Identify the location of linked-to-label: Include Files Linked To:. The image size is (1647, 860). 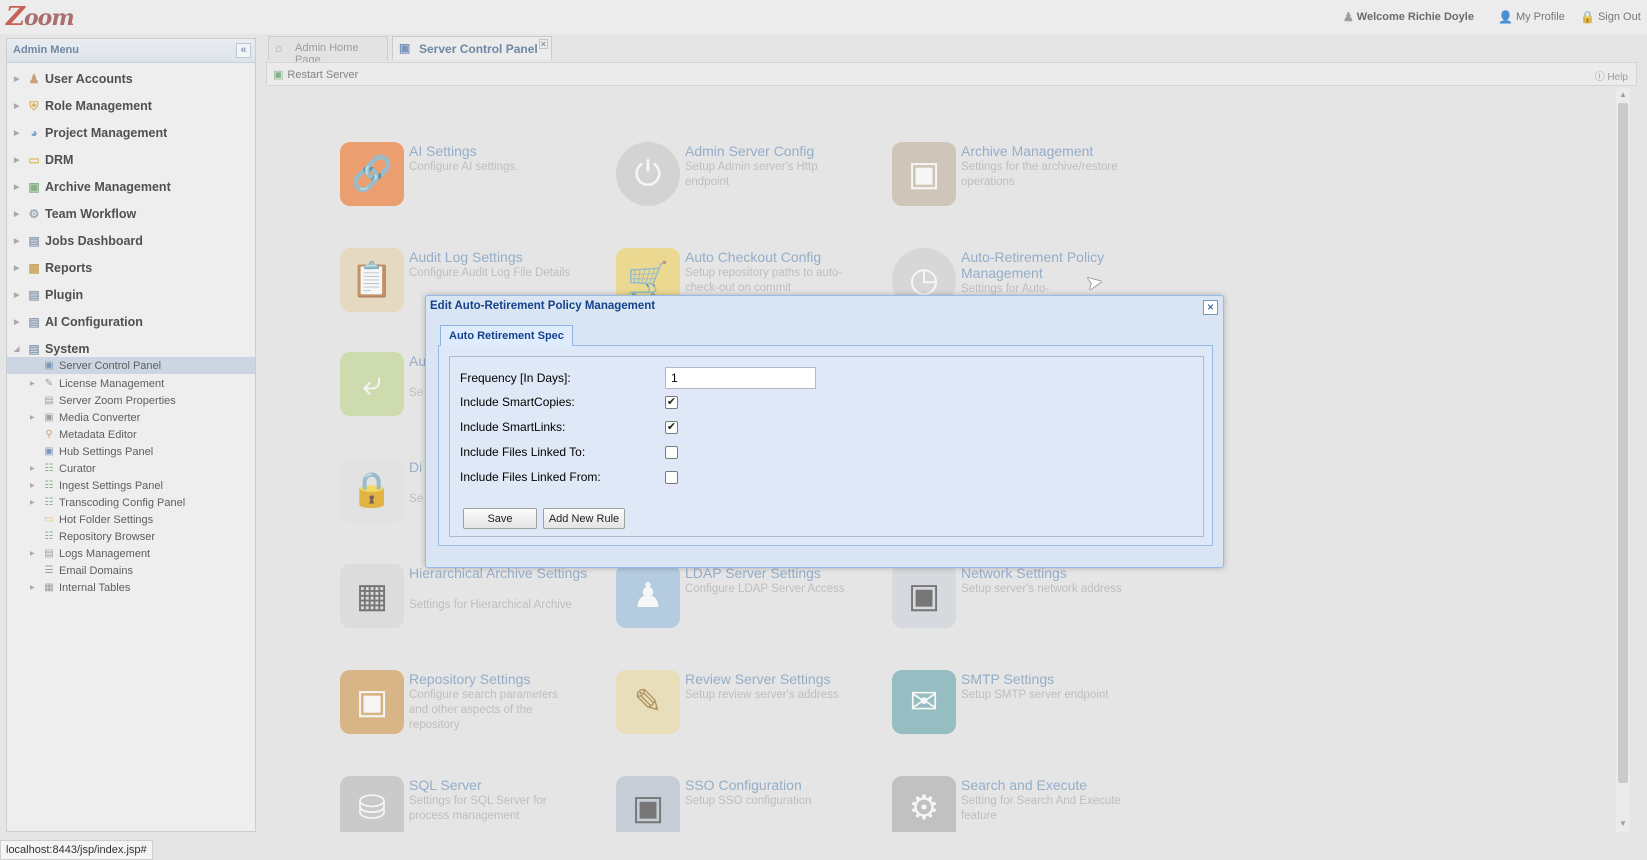
(523, 452).